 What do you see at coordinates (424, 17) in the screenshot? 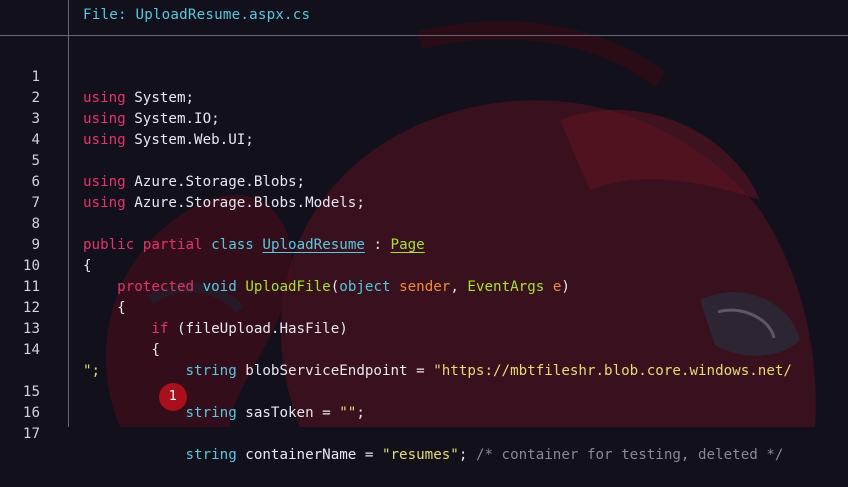
I see `file-header: File: UploadResume.aspx.cs` at bounding box center [424, 17].